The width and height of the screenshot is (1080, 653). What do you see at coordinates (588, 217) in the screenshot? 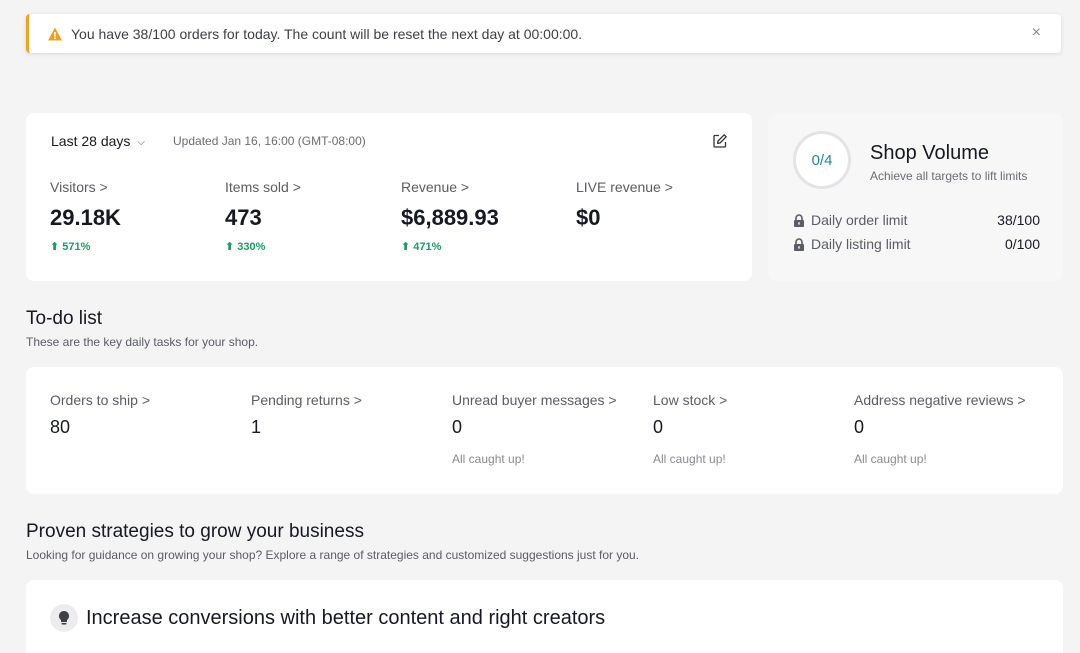
I see `metric-value: $0` at bounding box center [588, 217].